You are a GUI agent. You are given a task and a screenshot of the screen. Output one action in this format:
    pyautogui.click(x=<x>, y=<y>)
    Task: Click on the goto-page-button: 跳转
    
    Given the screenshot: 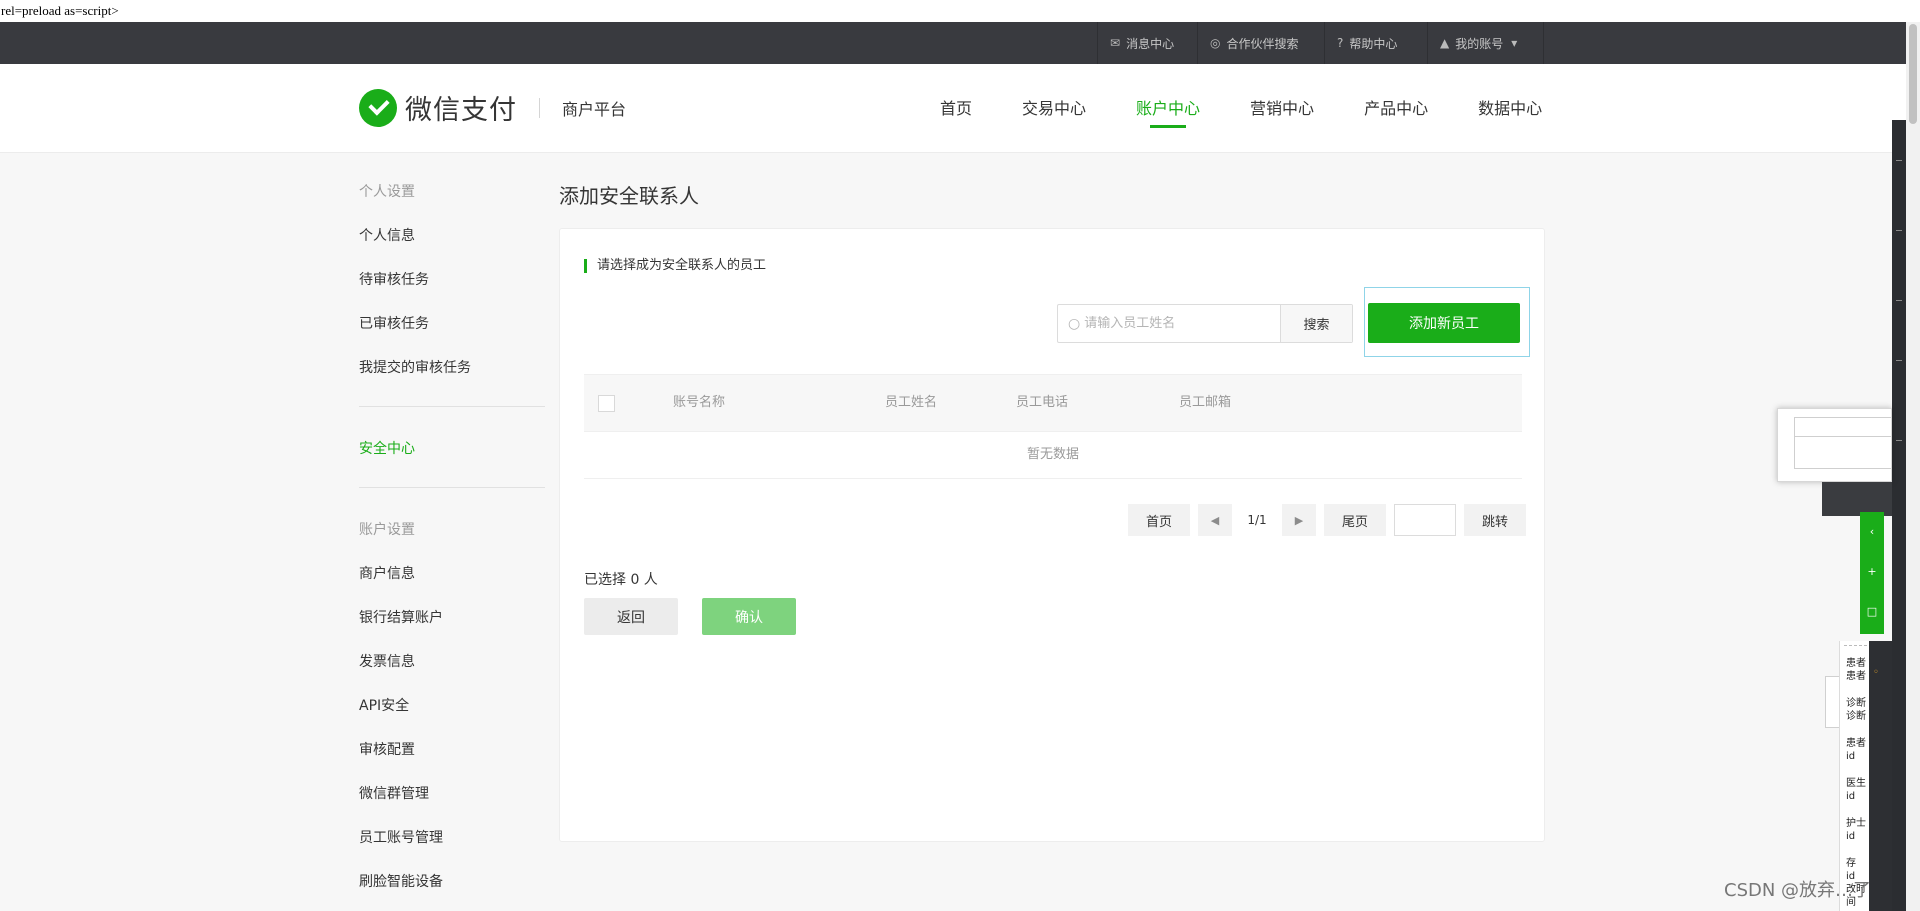 What is the action you would take?
    pyautogui.click(x=1495, y=520)
    